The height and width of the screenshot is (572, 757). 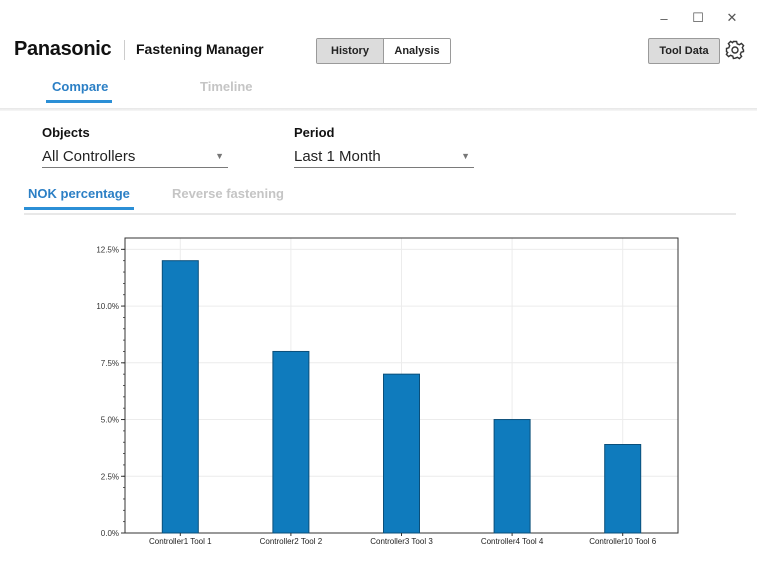 What do you see at coordinates (291, 541) in the screenshot?
I see `x-tick-label: Controller2 Tool 2` at bounding box center [291, 541].